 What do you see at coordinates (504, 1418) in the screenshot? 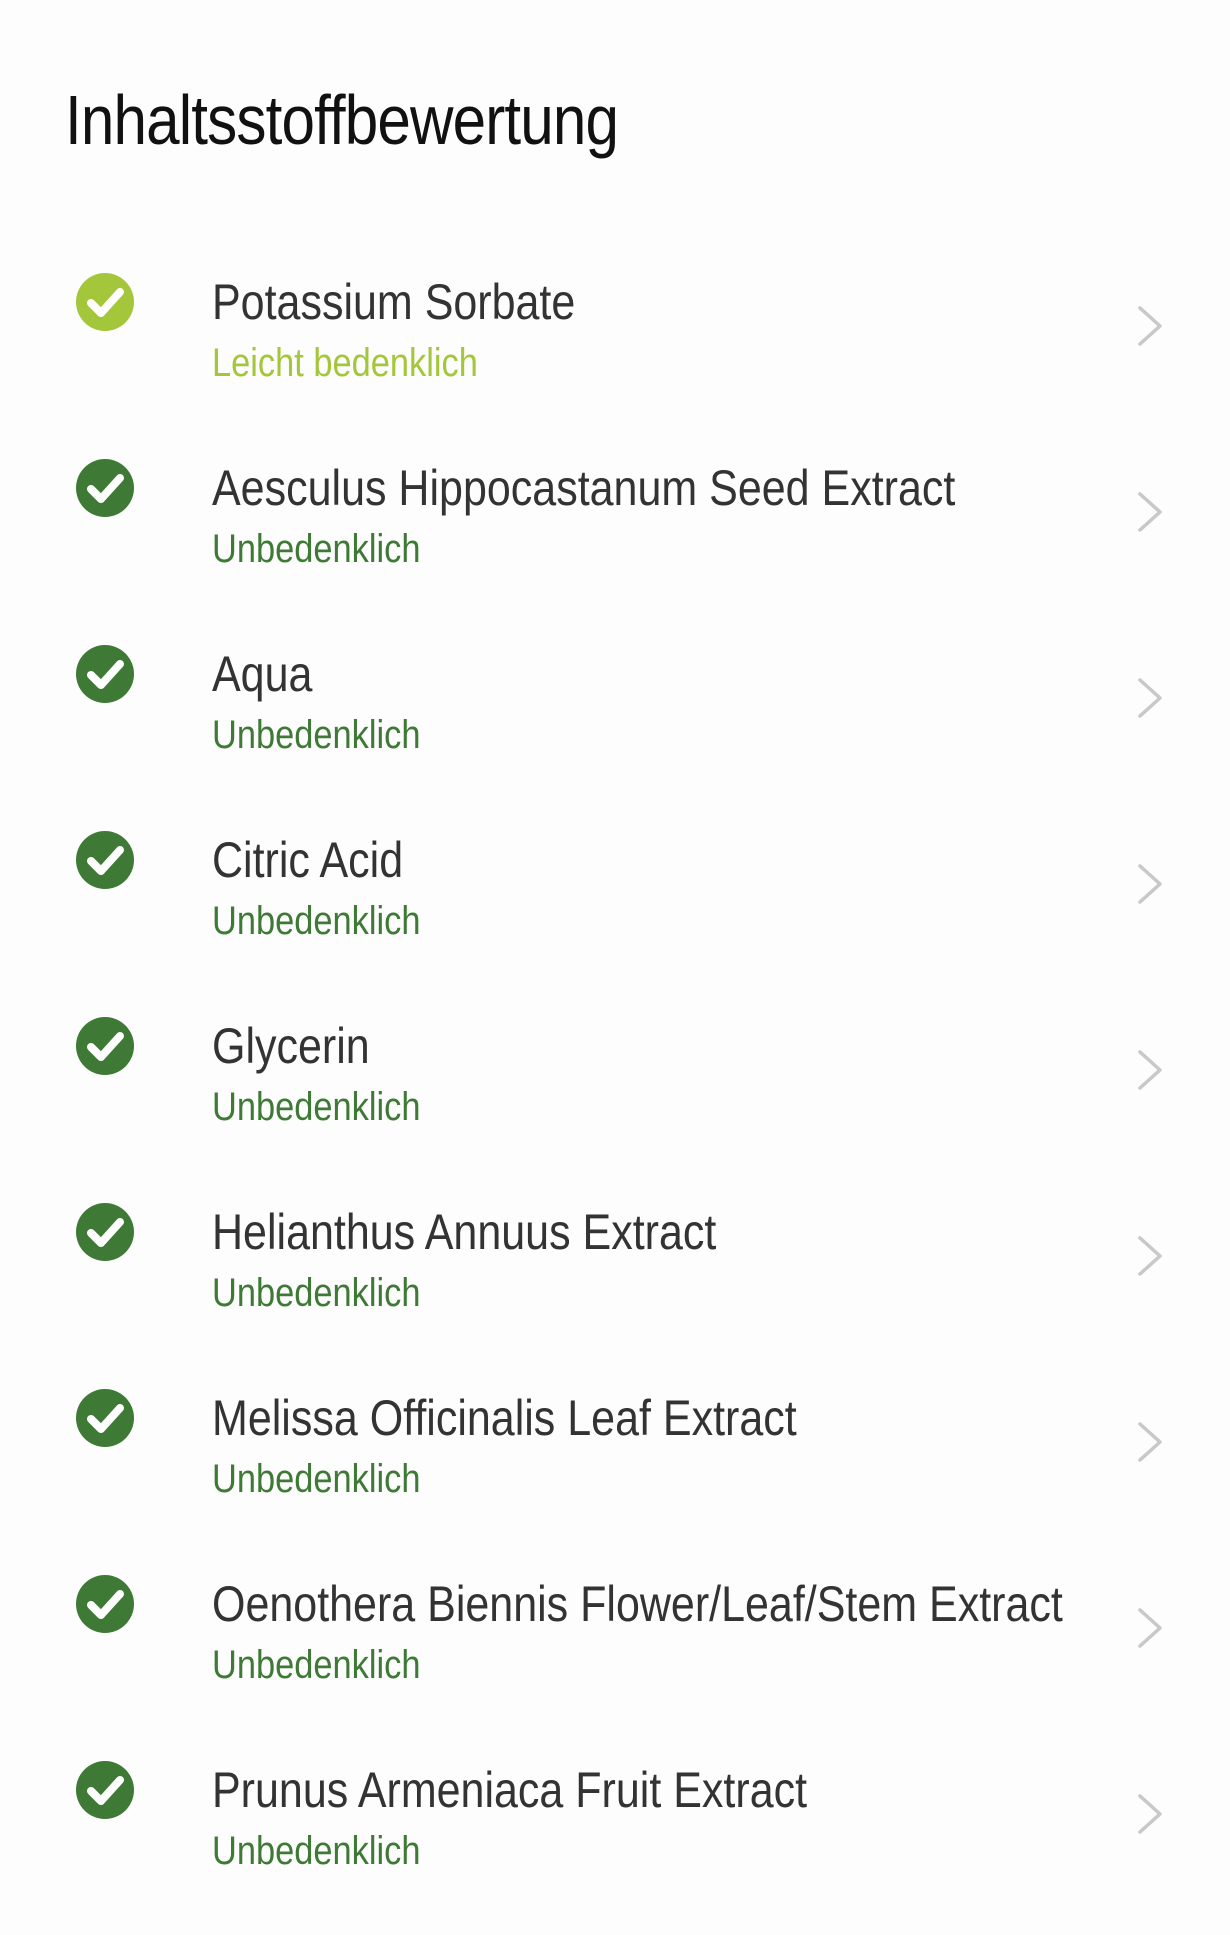
I see `ingredient-name: Melissa Officinalis Leaf Extract` at bounding box center [504, 1418].